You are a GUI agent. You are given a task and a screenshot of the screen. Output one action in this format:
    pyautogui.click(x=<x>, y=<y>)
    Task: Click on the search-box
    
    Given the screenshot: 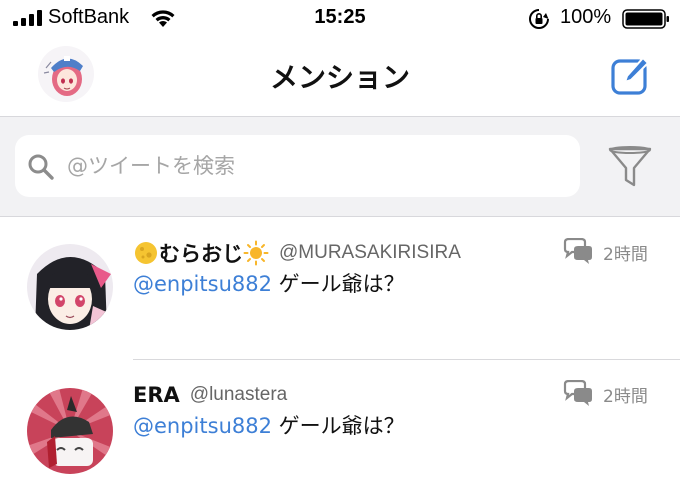 What is the action you would take?
    pyautogui.click(x=297, y=166)
    